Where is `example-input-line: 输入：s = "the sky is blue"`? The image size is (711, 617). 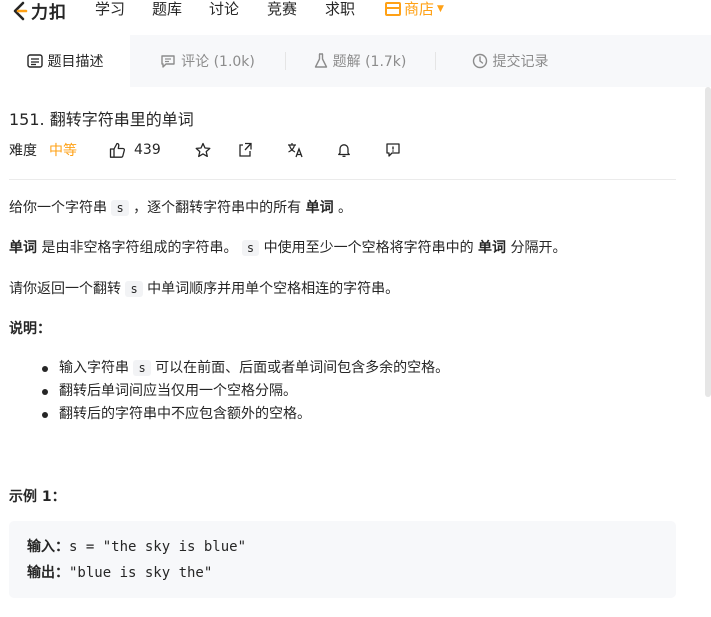
example-input-line: 输入：s = "the sky is blue" is located at coordinates (342, 547).